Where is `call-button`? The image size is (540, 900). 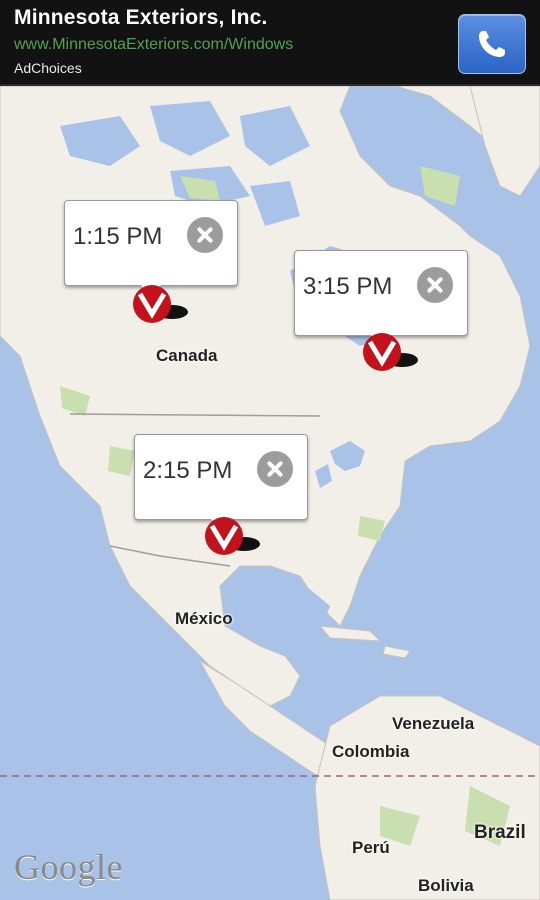
call-button is located at coordinates (492, 44).